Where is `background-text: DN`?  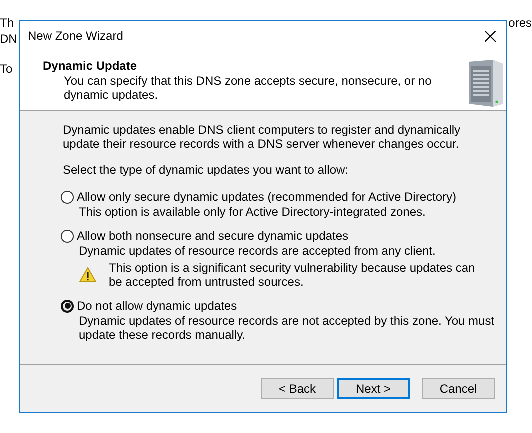
background-text: DN is located at coordinates (9, 39).